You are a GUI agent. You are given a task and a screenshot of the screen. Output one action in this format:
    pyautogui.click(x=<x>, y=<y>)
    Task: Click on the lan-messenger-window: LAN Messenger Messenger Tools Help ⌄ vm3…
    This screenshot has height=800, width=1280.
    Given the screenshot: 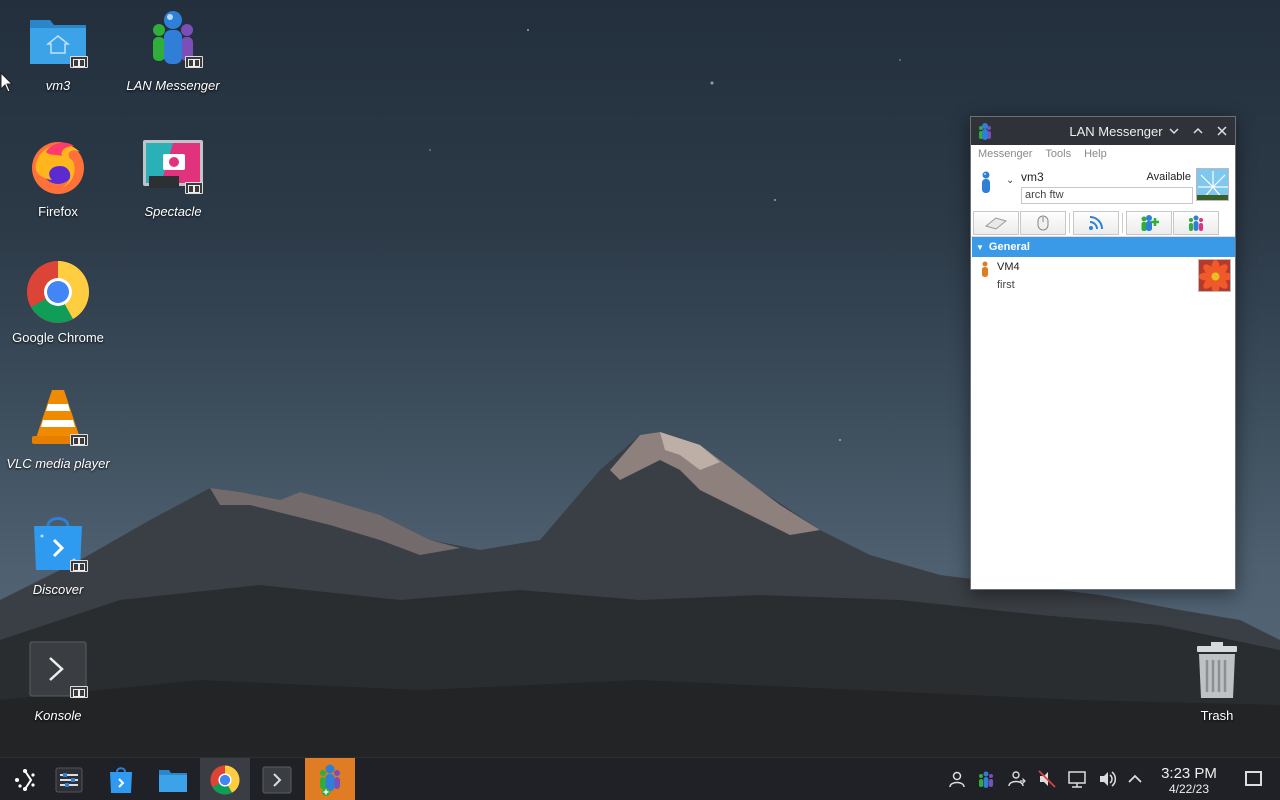 What is the action you would take?
    pyautogui.click(x=1103, y=353)
    